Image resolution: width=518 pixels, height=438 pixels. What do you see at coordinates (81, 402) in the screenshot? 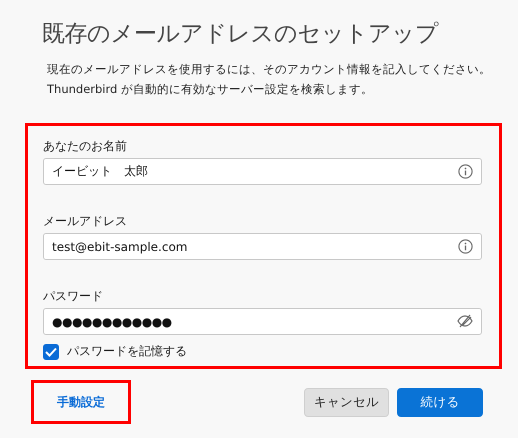
I see `manual-setup-link: 手動設定` at bounding box center [81, 402].